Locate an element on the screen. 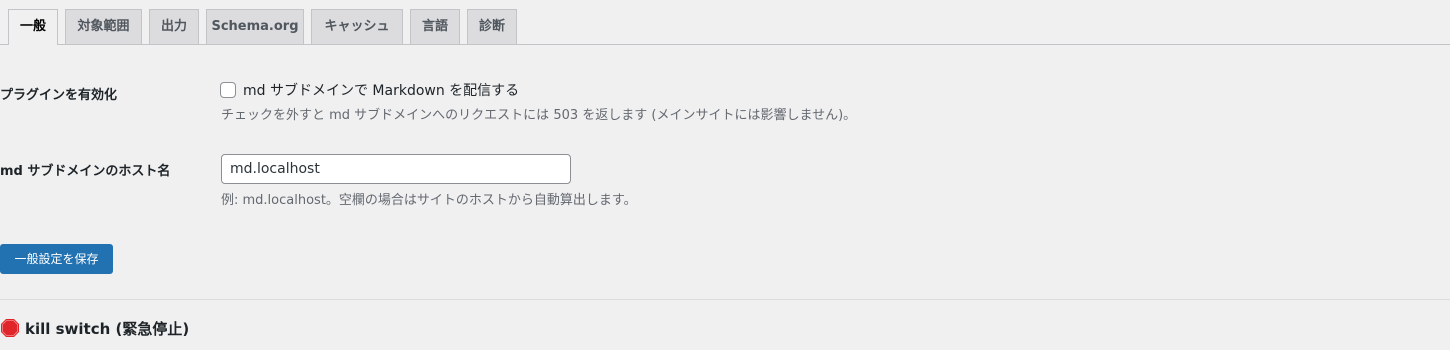 Image resolution: width=1450 pixels, height=350 pixels. host-description: 例: md.localhost。空欄の場合はサイトのホストから自動算出します。 is located at coordinates (429, 200).